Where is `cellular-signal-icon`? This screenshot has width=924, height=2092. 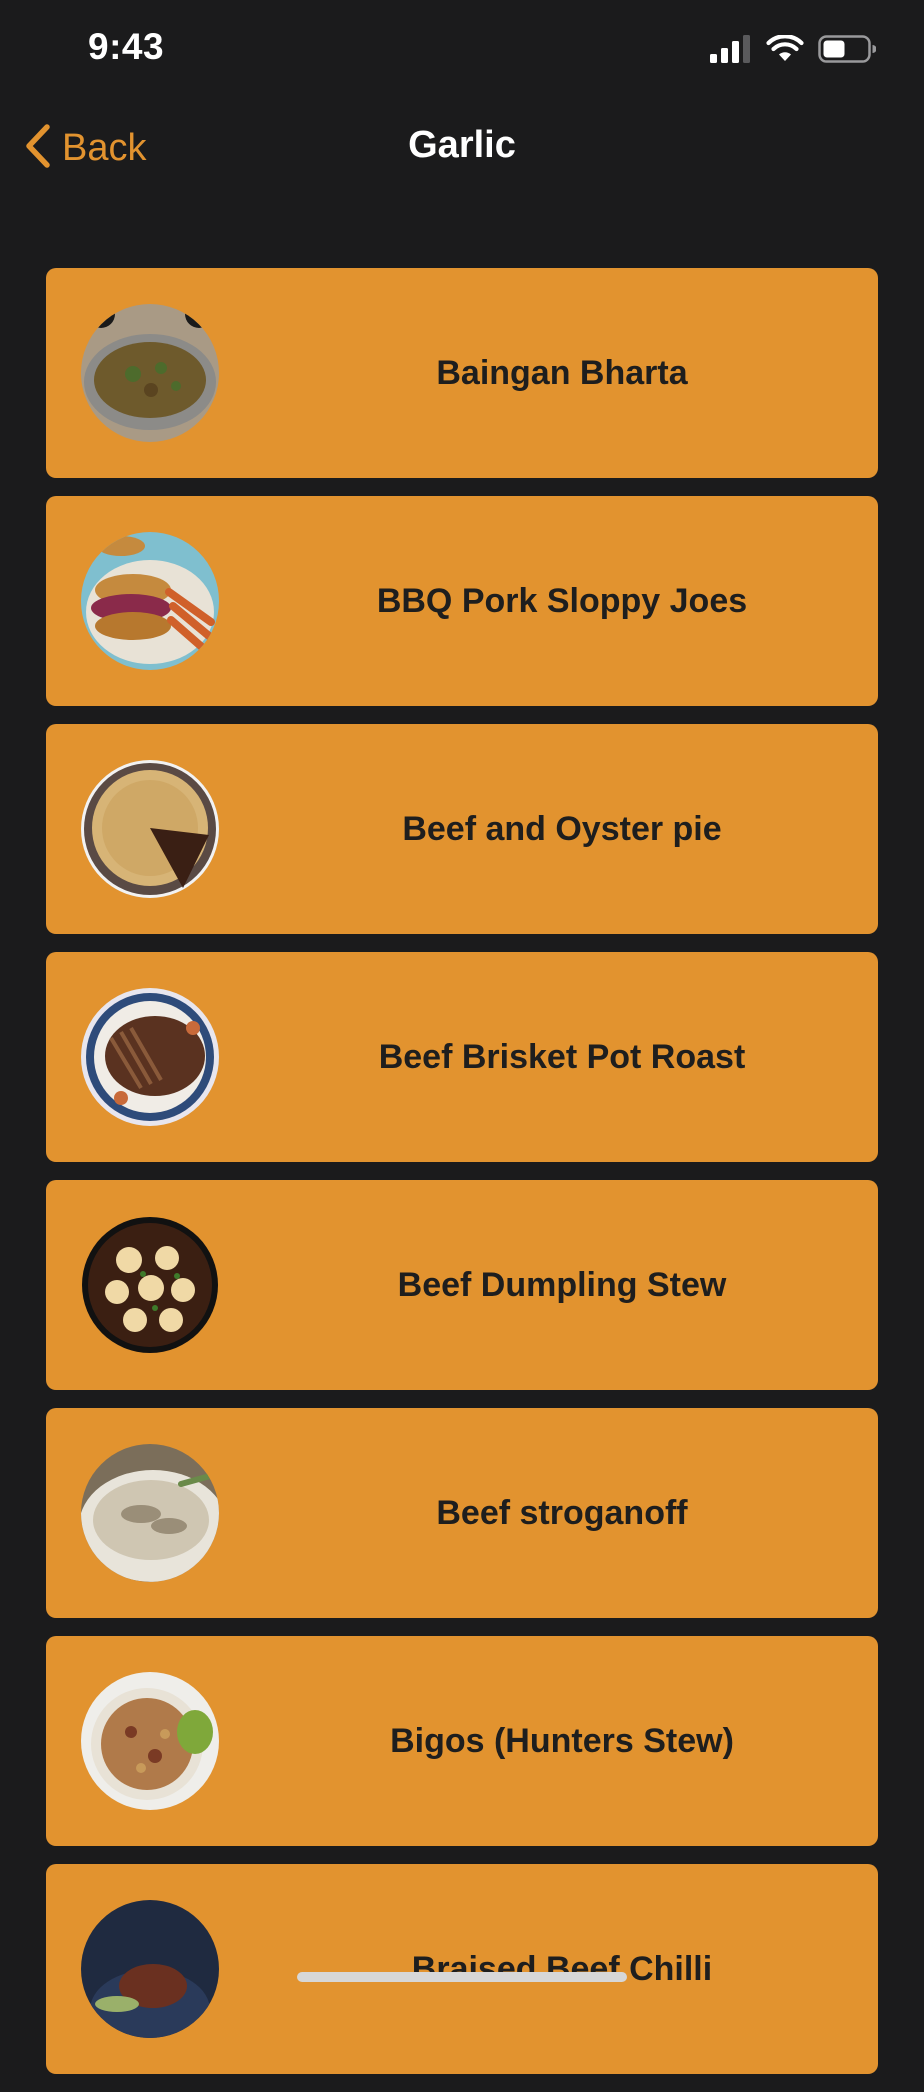
cellular-signal-icon is located at coordinates (731, 51).